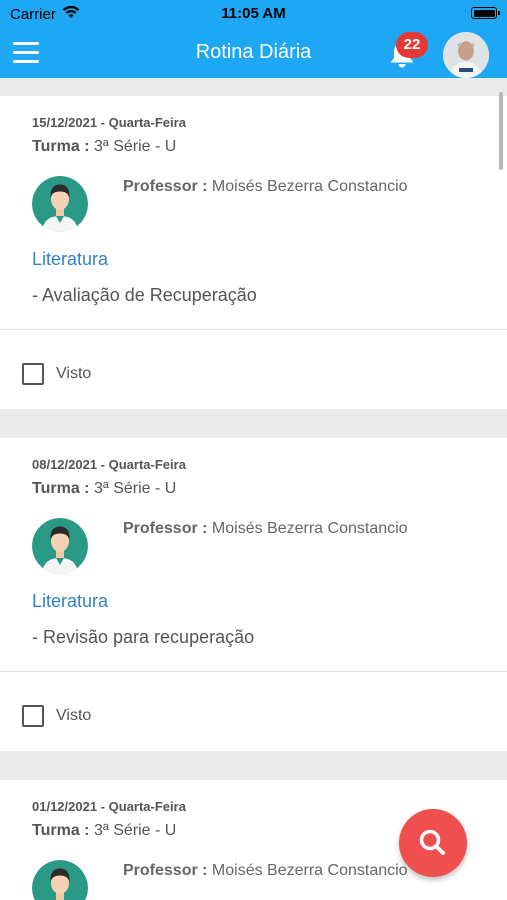 Image resolution: width=507 pixels, height=900 pixels. I want to click on search-fab-button, so click(433, 843).